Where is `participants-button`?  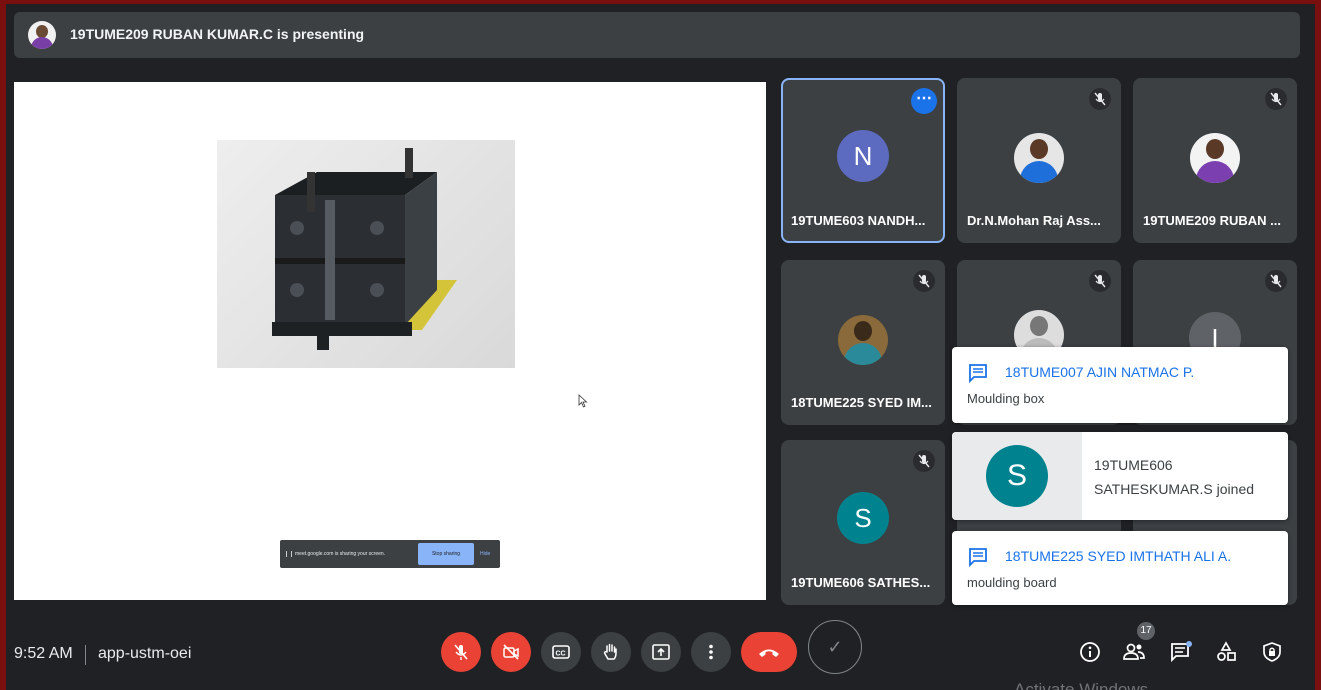
participants-button is located at coordinates (1134, 652).